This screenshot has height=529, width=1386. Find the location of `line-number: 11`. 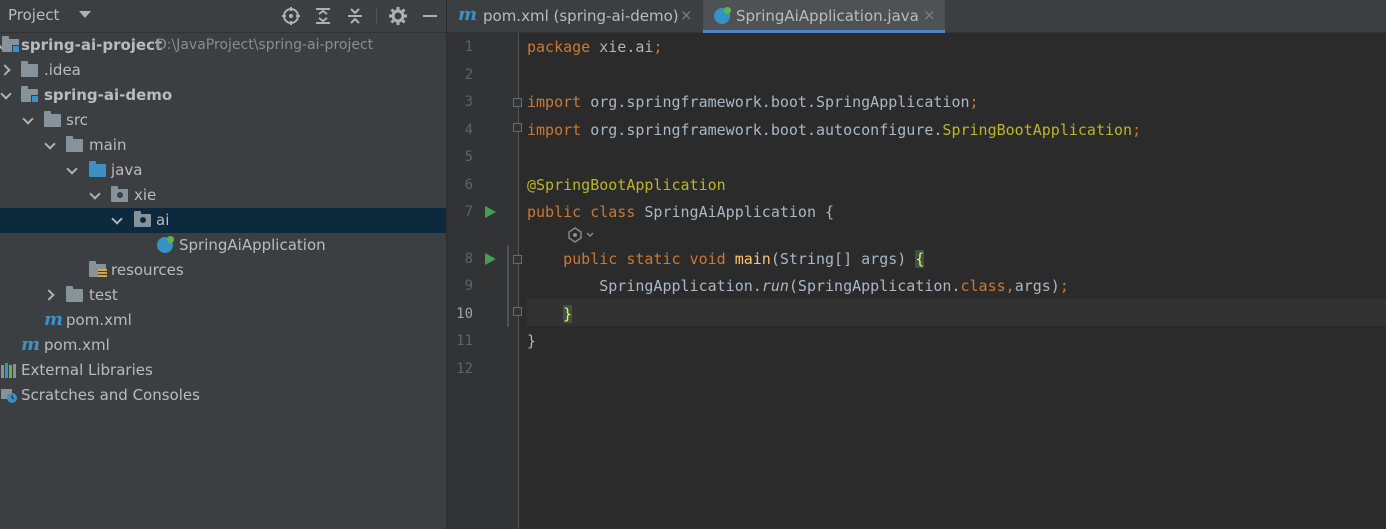

line-number: 11 is located at coordinates (464, 341).